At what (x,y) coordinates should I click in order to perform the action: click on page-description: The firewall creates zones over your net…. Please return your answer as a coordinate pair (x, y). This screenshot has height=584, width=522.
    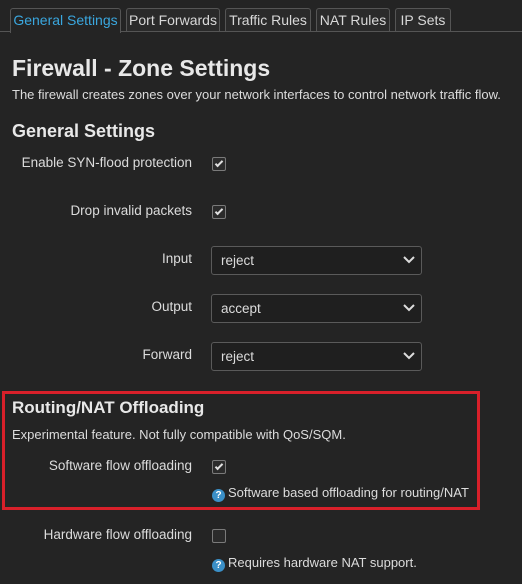
    Looking at the image, I should click on (256, 94).